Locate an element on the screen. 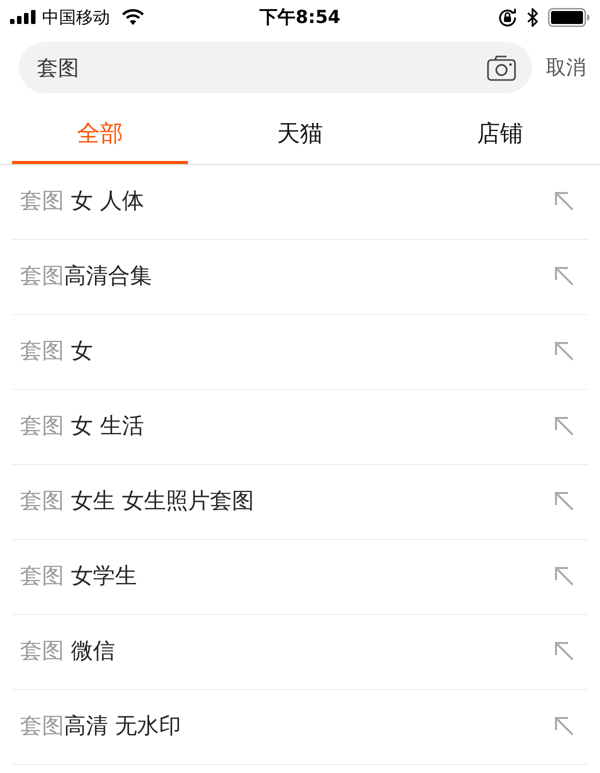 The image size is (600, 773). suggestion-item: 套图 女学生 is located at coordinates (78, 576).